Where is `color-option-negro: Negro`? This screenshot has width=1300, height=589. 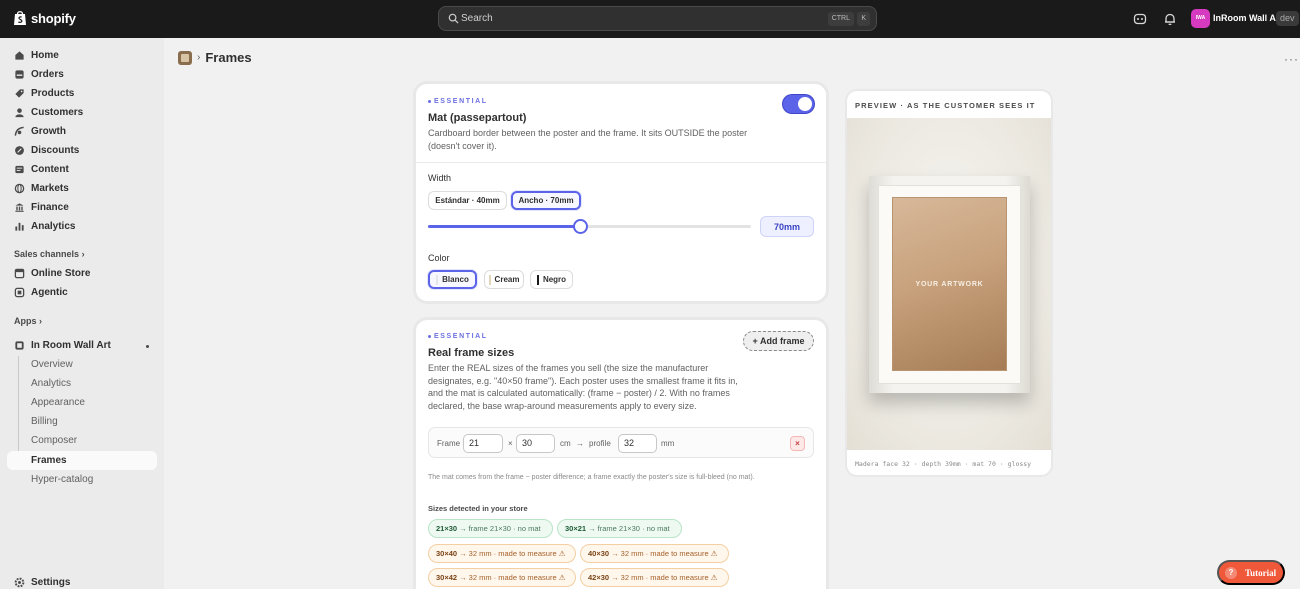
color-option-negro: Negro is located at coordinates (551, 279).